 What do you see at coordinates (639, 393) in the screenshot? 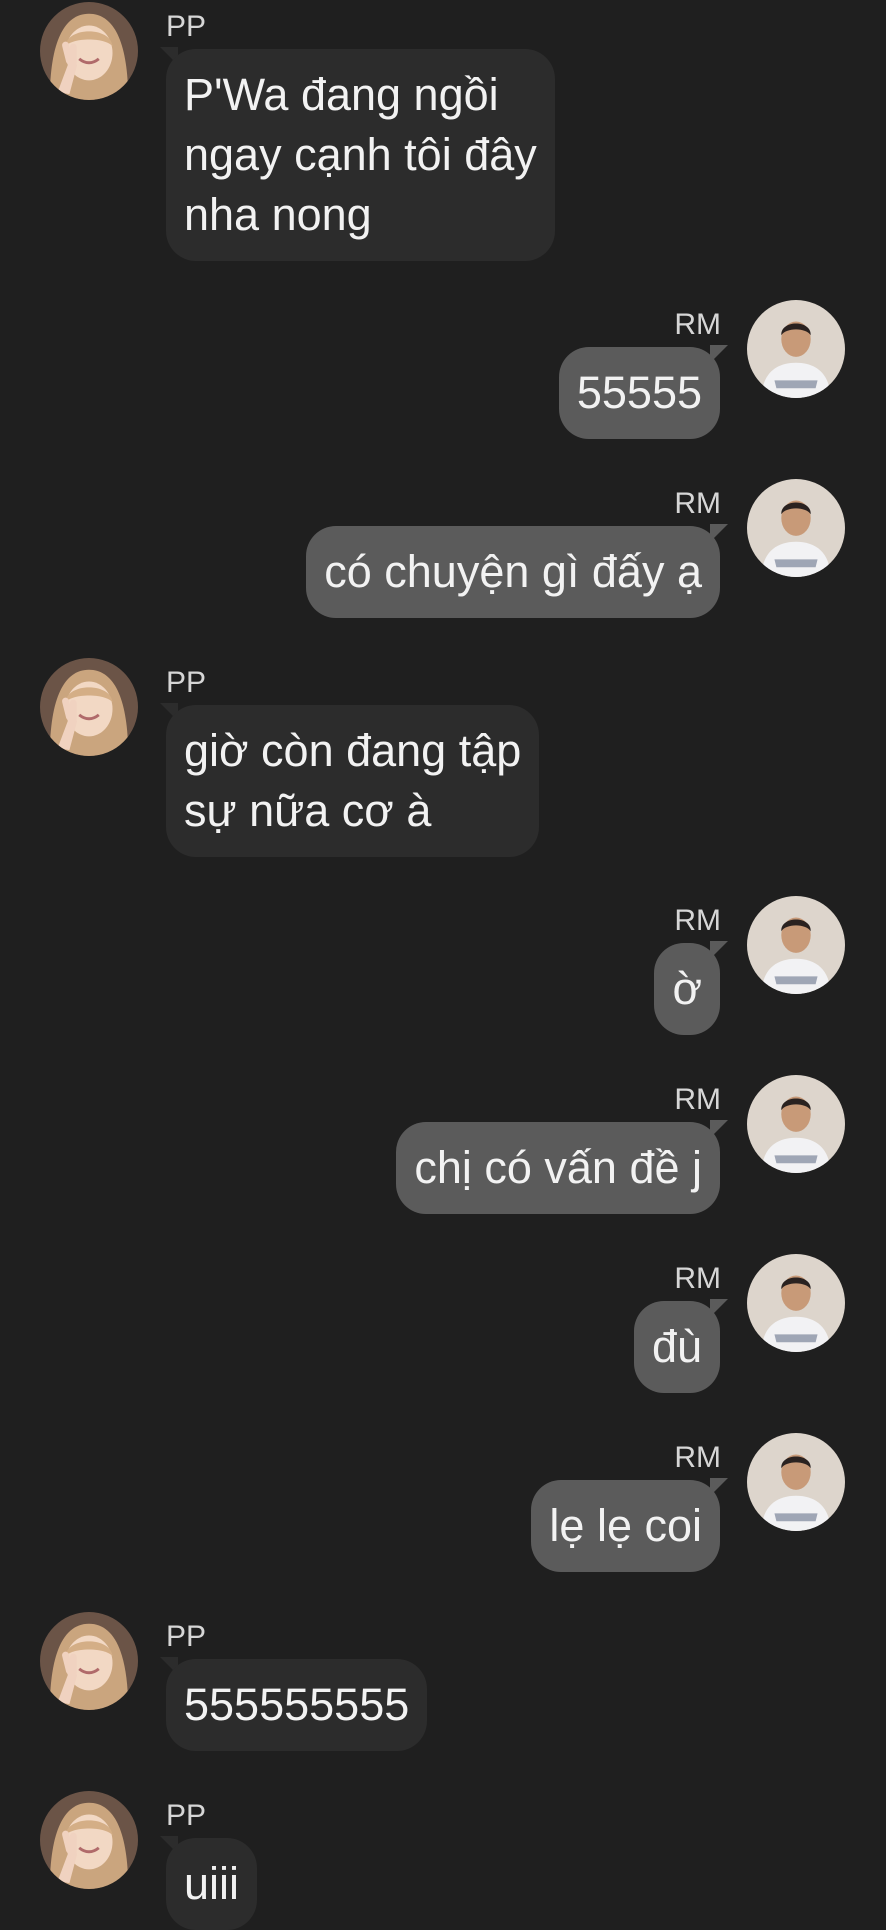
I see `message-bubble: 55555` at bounding box center [639, 393].